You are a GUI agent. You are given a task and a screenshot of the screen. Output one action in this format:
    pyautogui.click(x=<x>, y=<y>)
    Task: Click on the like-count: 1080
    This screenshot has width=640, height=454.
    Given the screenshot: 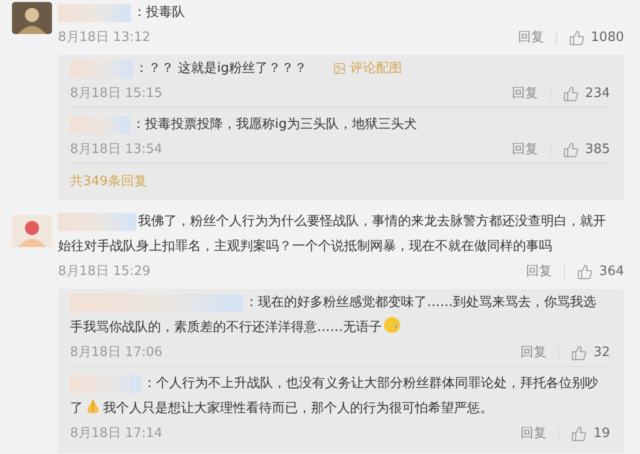 What is the action you would take?
    pyautogui.click(x=607, y=38)
    